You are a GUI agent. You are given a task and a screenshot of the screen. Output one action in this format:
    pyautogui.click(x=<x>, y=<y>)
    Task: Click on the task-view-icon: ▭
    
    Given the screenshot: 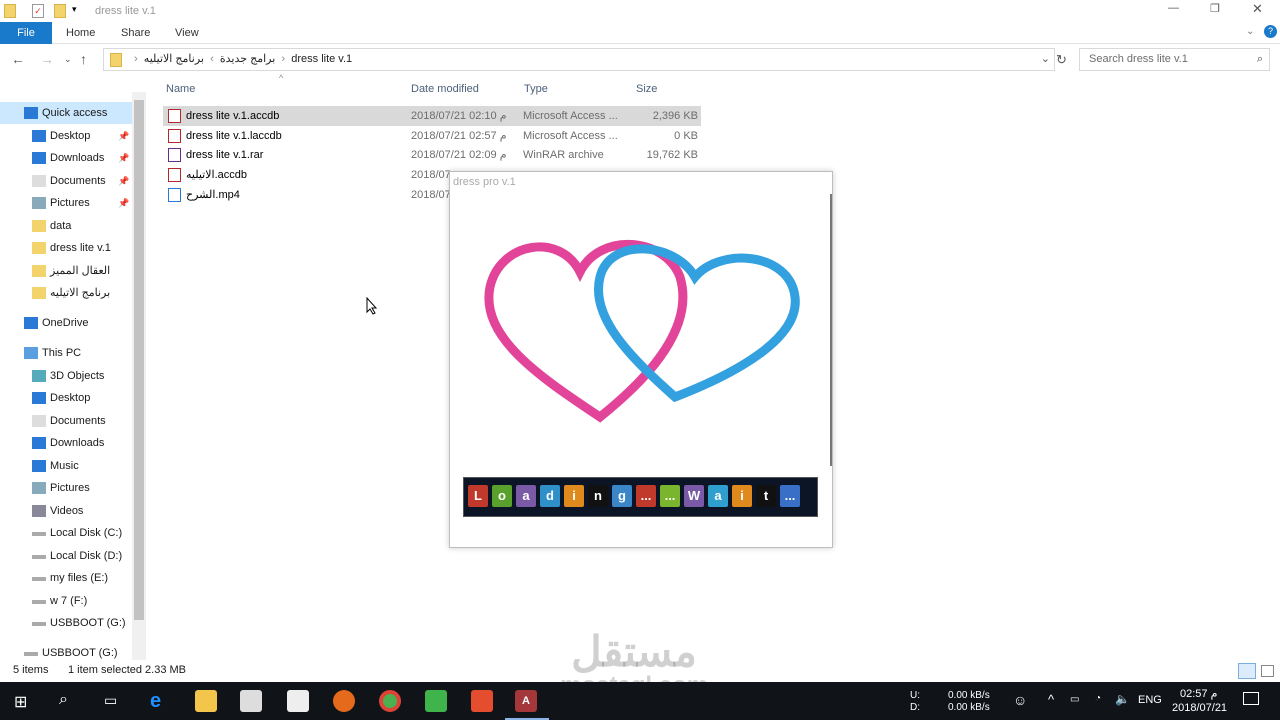 What is the action you would take?
    pyautogui.click(x=110, y=700)
    